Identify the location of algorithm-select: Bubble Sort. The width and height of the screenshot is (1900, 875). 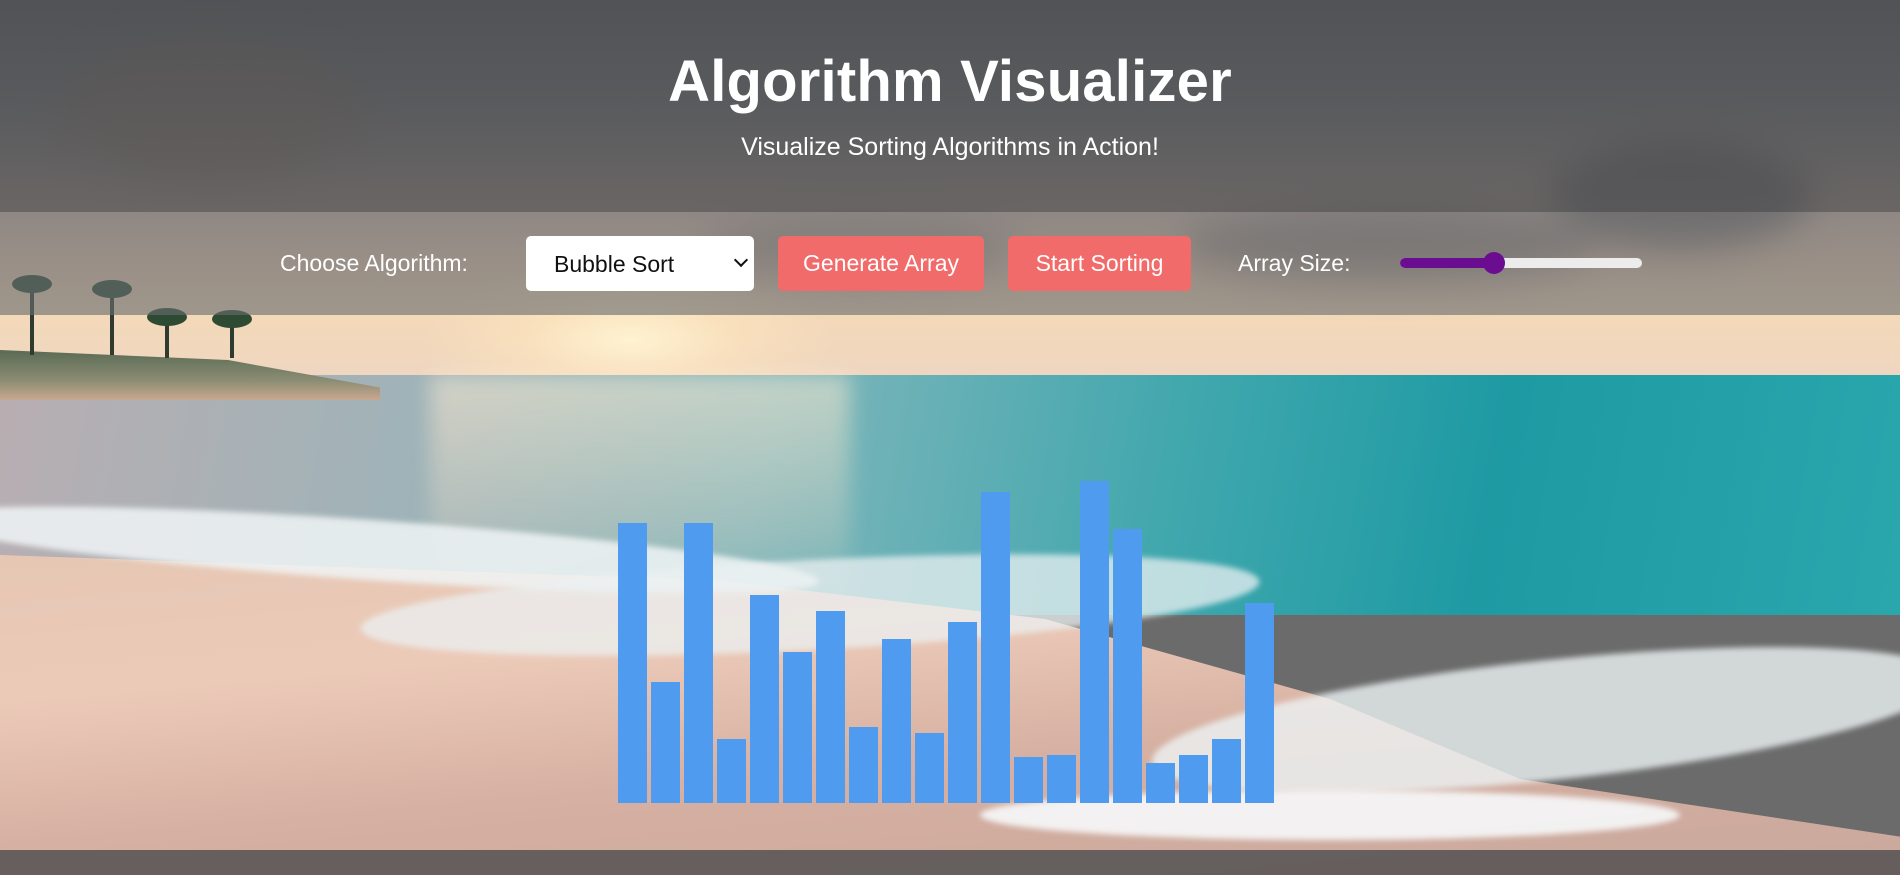
(640, 263).